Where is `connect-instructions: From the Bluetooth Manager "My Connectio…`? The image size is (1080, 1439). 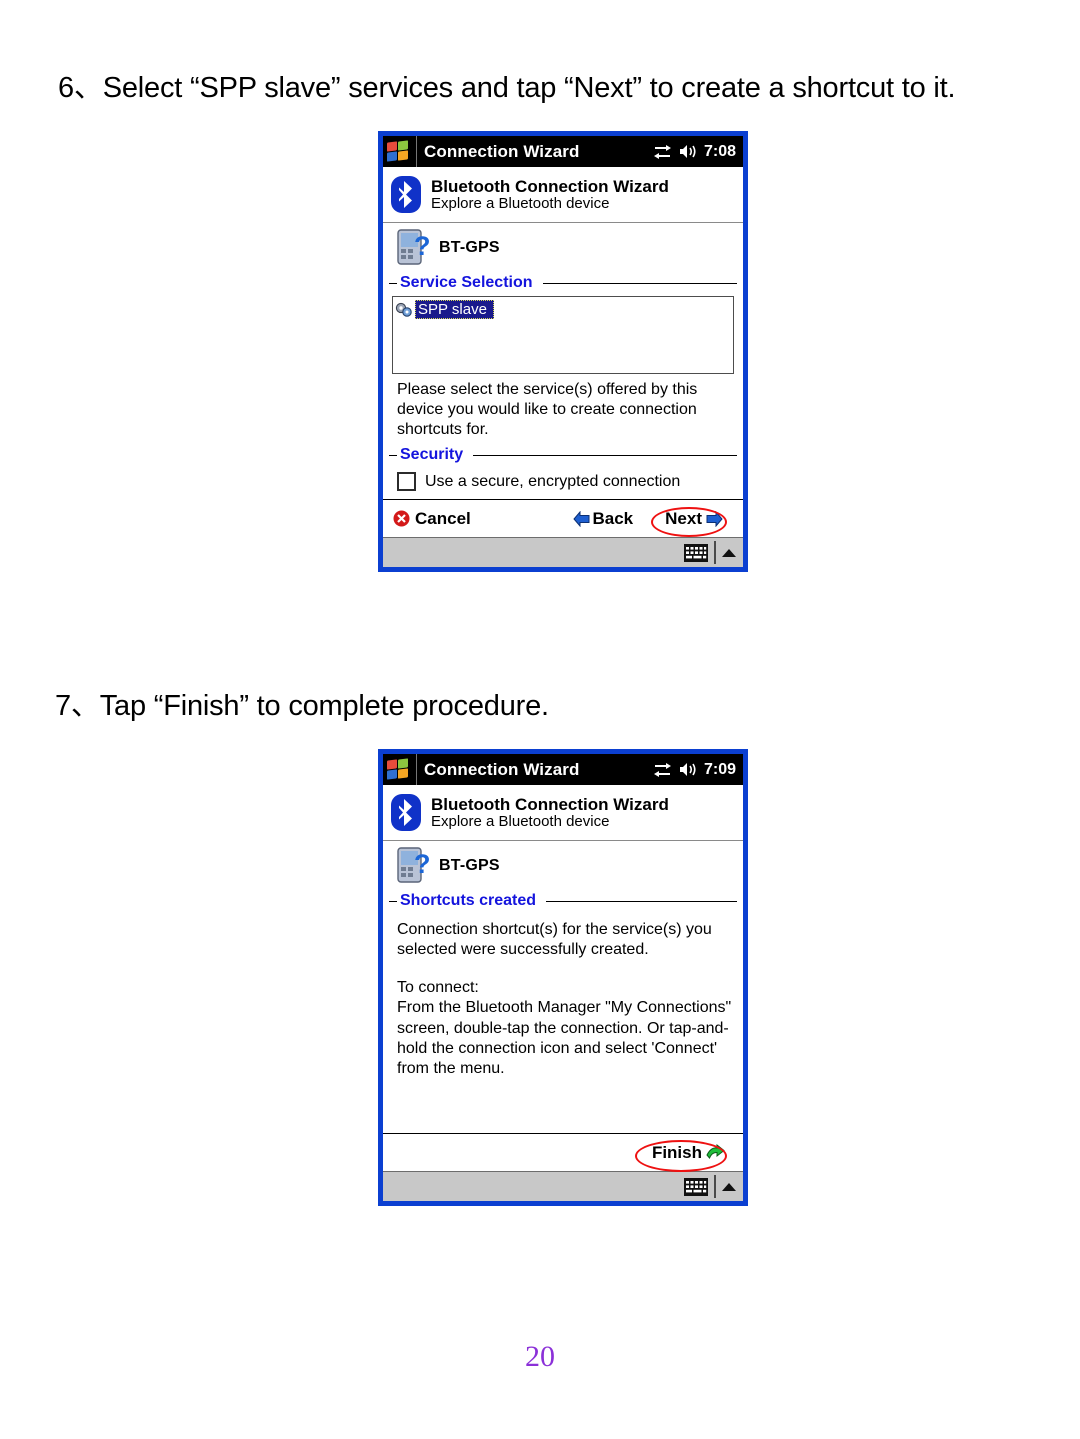
connect-instructions: From the Bluetooth Manager "My Connectio… is located at coordinates (564, 1038).